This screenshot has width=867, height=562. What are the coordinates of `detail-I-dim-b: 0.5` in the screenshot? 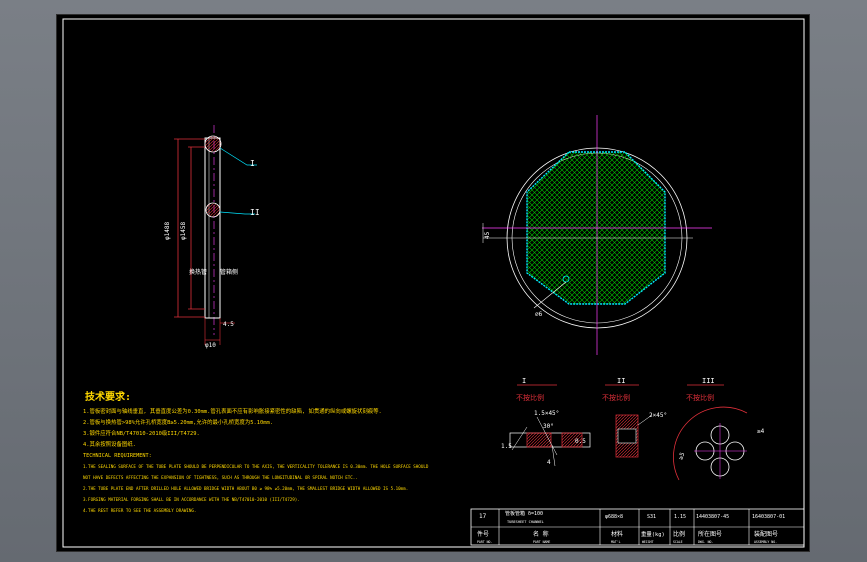 It's located at (580, 441).